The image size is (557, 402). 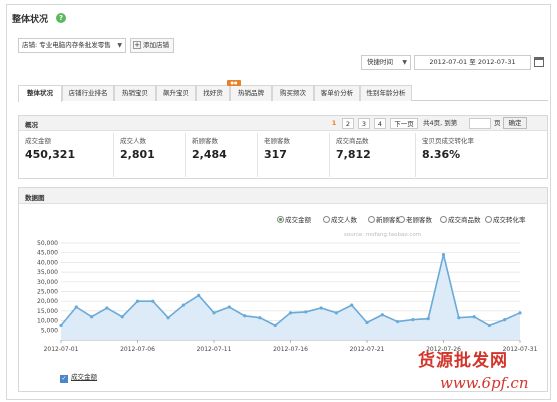 What do you see at coordinates (47, 321) in the screenshot?
I see `y-tick-label: 10,000` at bounding box center [47, 321].